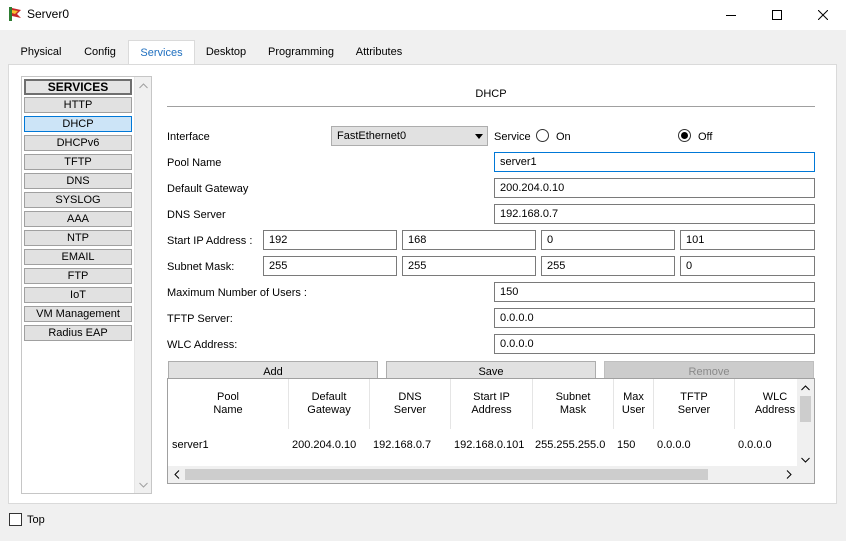  I want to click on dns-server-label: DNS Server, so click(196, 215).